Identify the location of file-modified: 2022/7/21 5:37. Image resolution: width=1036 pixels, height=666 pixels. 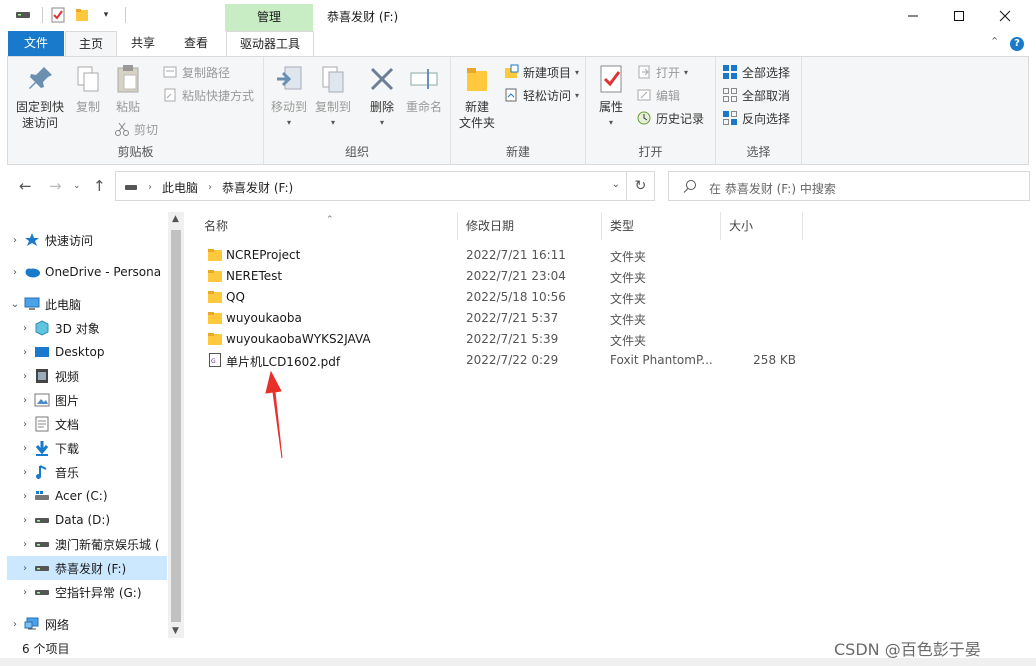
(512, 318).